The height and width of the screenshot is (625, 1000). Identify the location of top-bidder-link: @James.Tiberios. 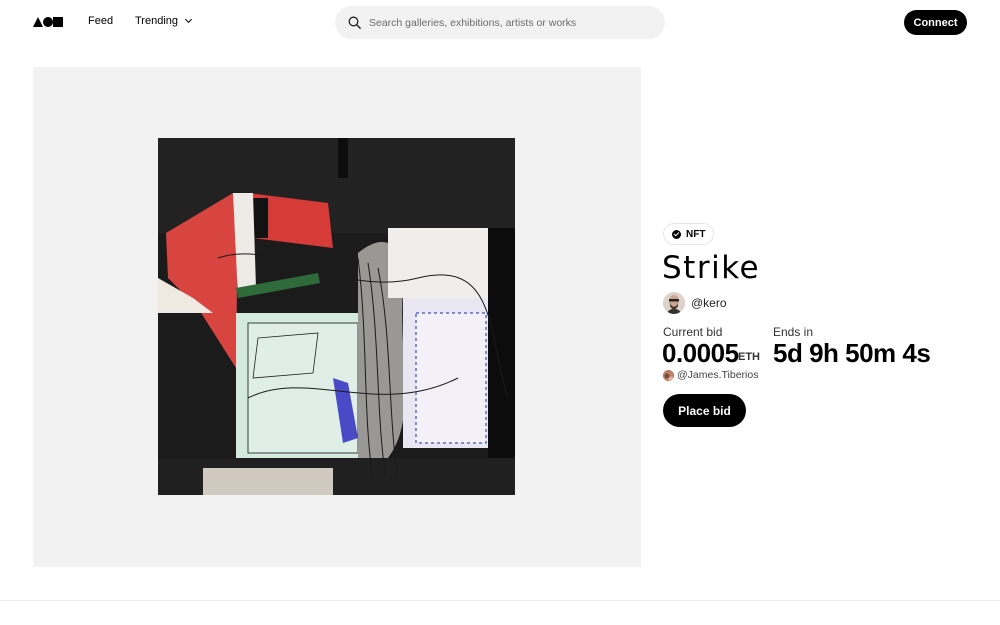
(710, 375).